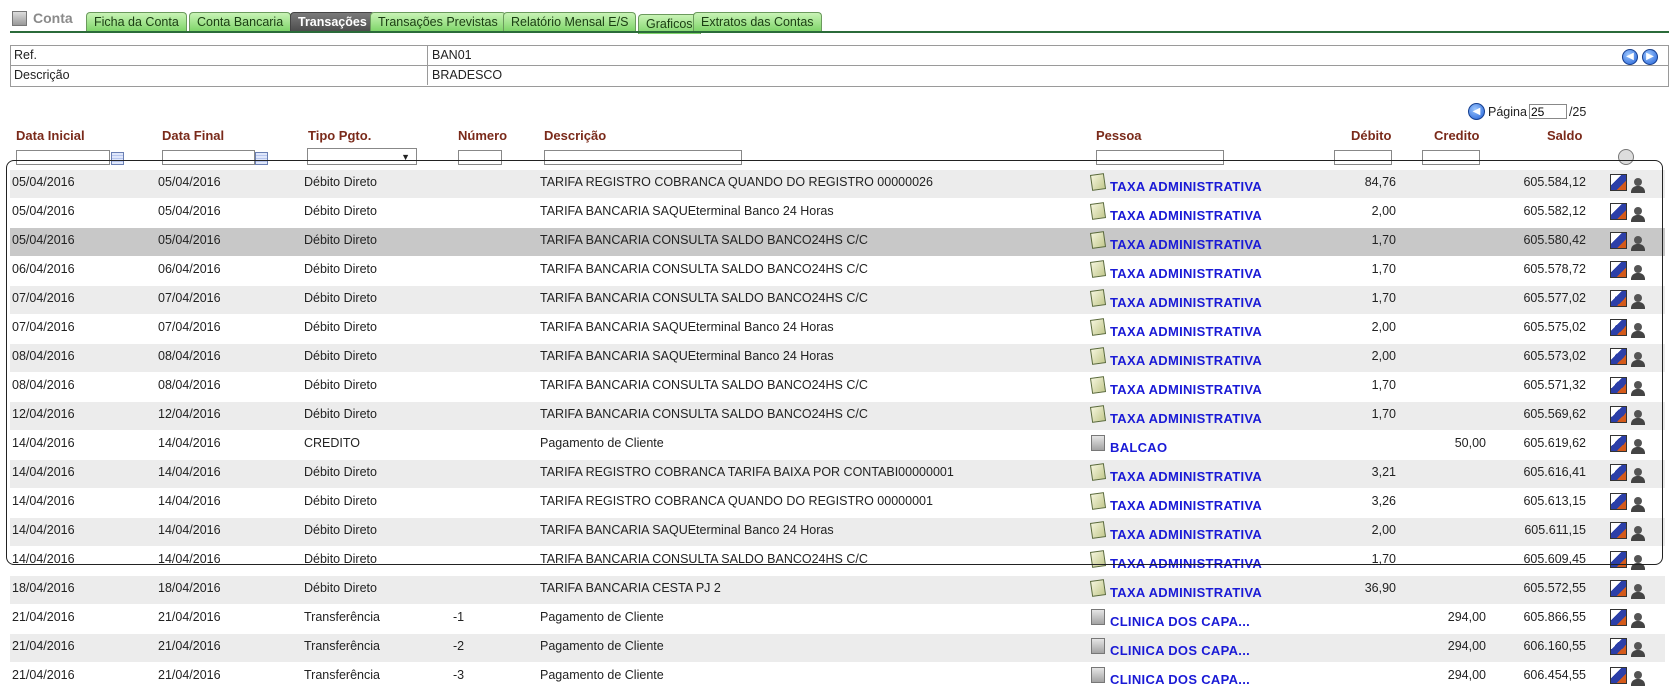  What do you see at coordinates (757, 21) in the screenshot?
I see `tab-extratos-das-contas: Extratos das Contas` at bounding box center [757, 21].